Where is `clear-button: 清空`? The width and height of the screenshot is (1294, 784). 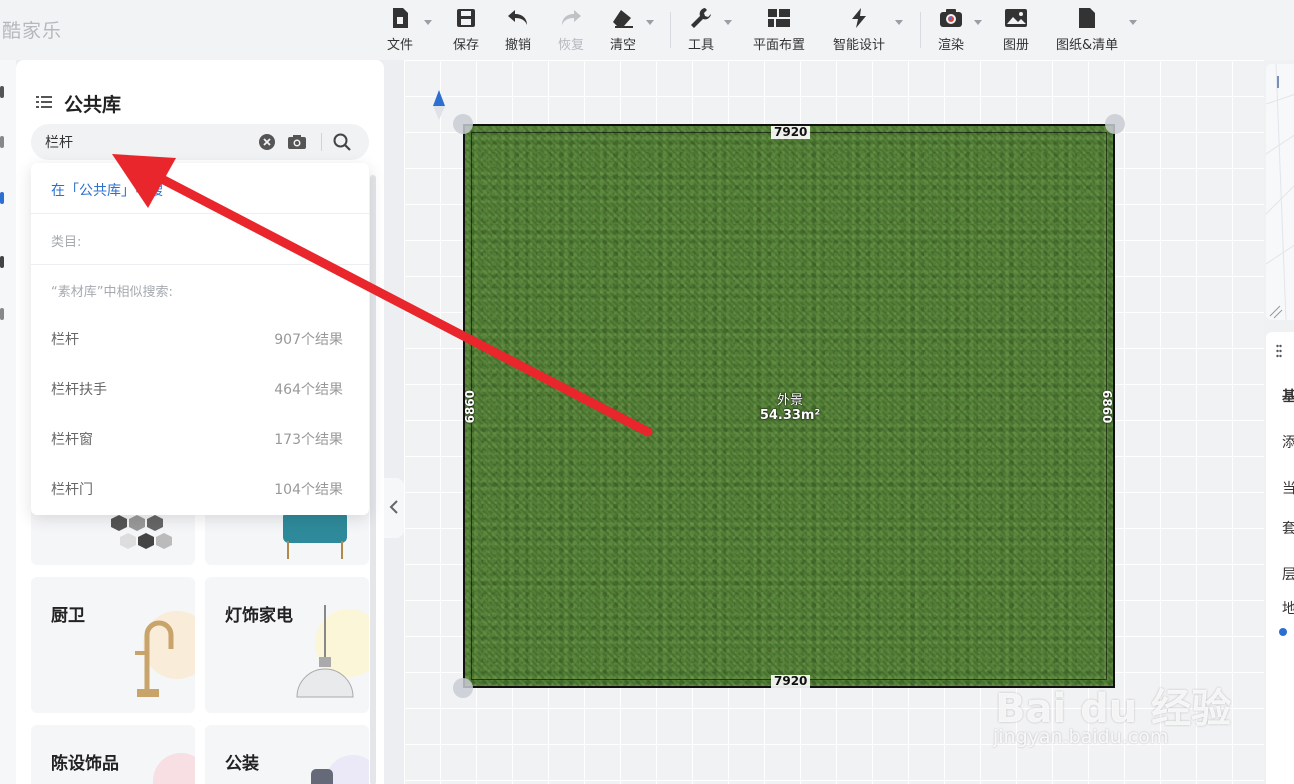 clear-button: 清空 is located at coordinates (623, 30).